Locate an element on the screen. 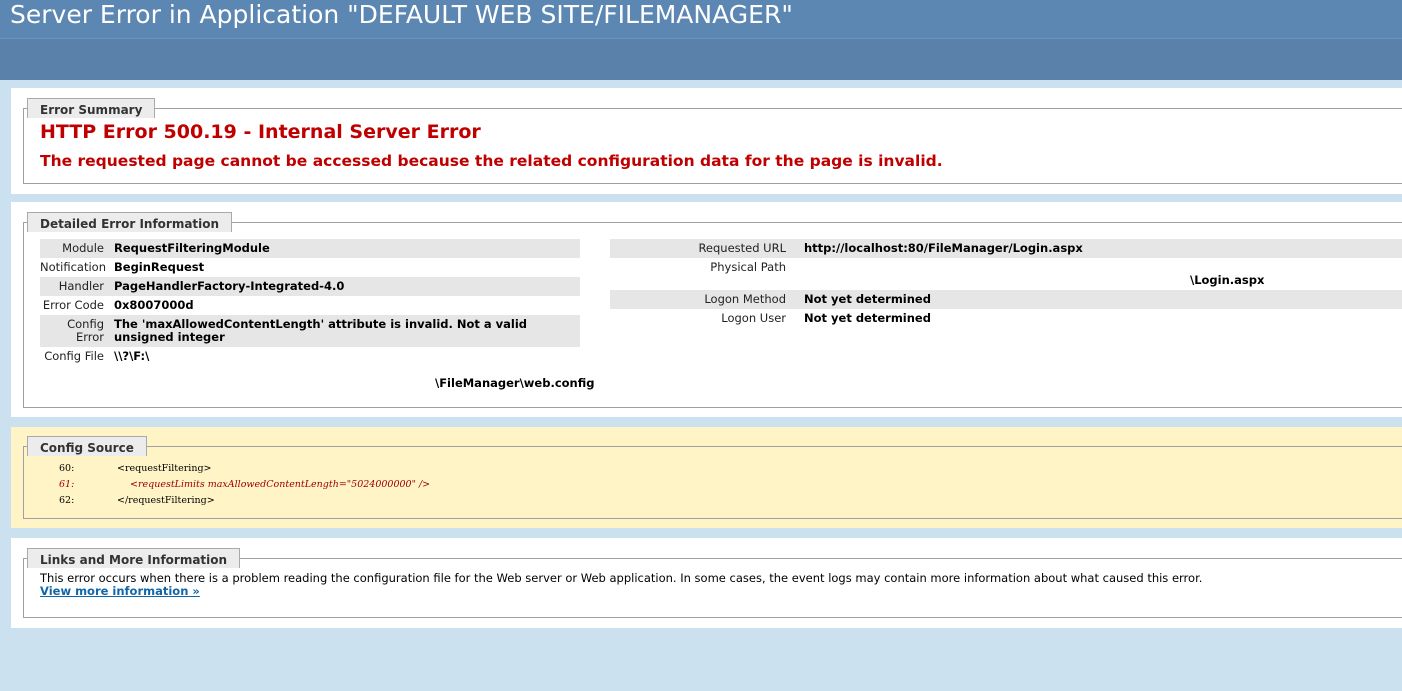  error-summary-box is located at coordinates (712, 146).